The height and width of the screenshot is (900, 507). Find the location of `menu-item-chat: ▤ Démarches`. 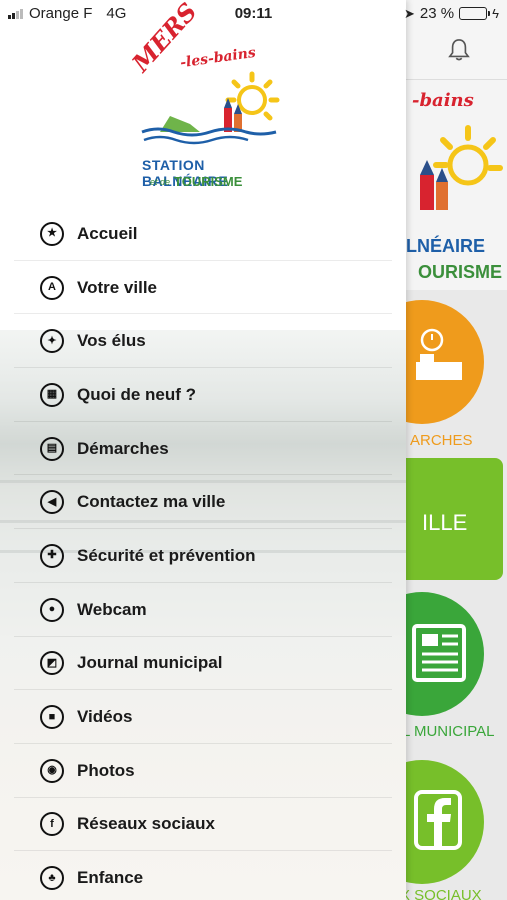

menu-item-chat: ▤ Démarches is located at coordinates (203, 449).